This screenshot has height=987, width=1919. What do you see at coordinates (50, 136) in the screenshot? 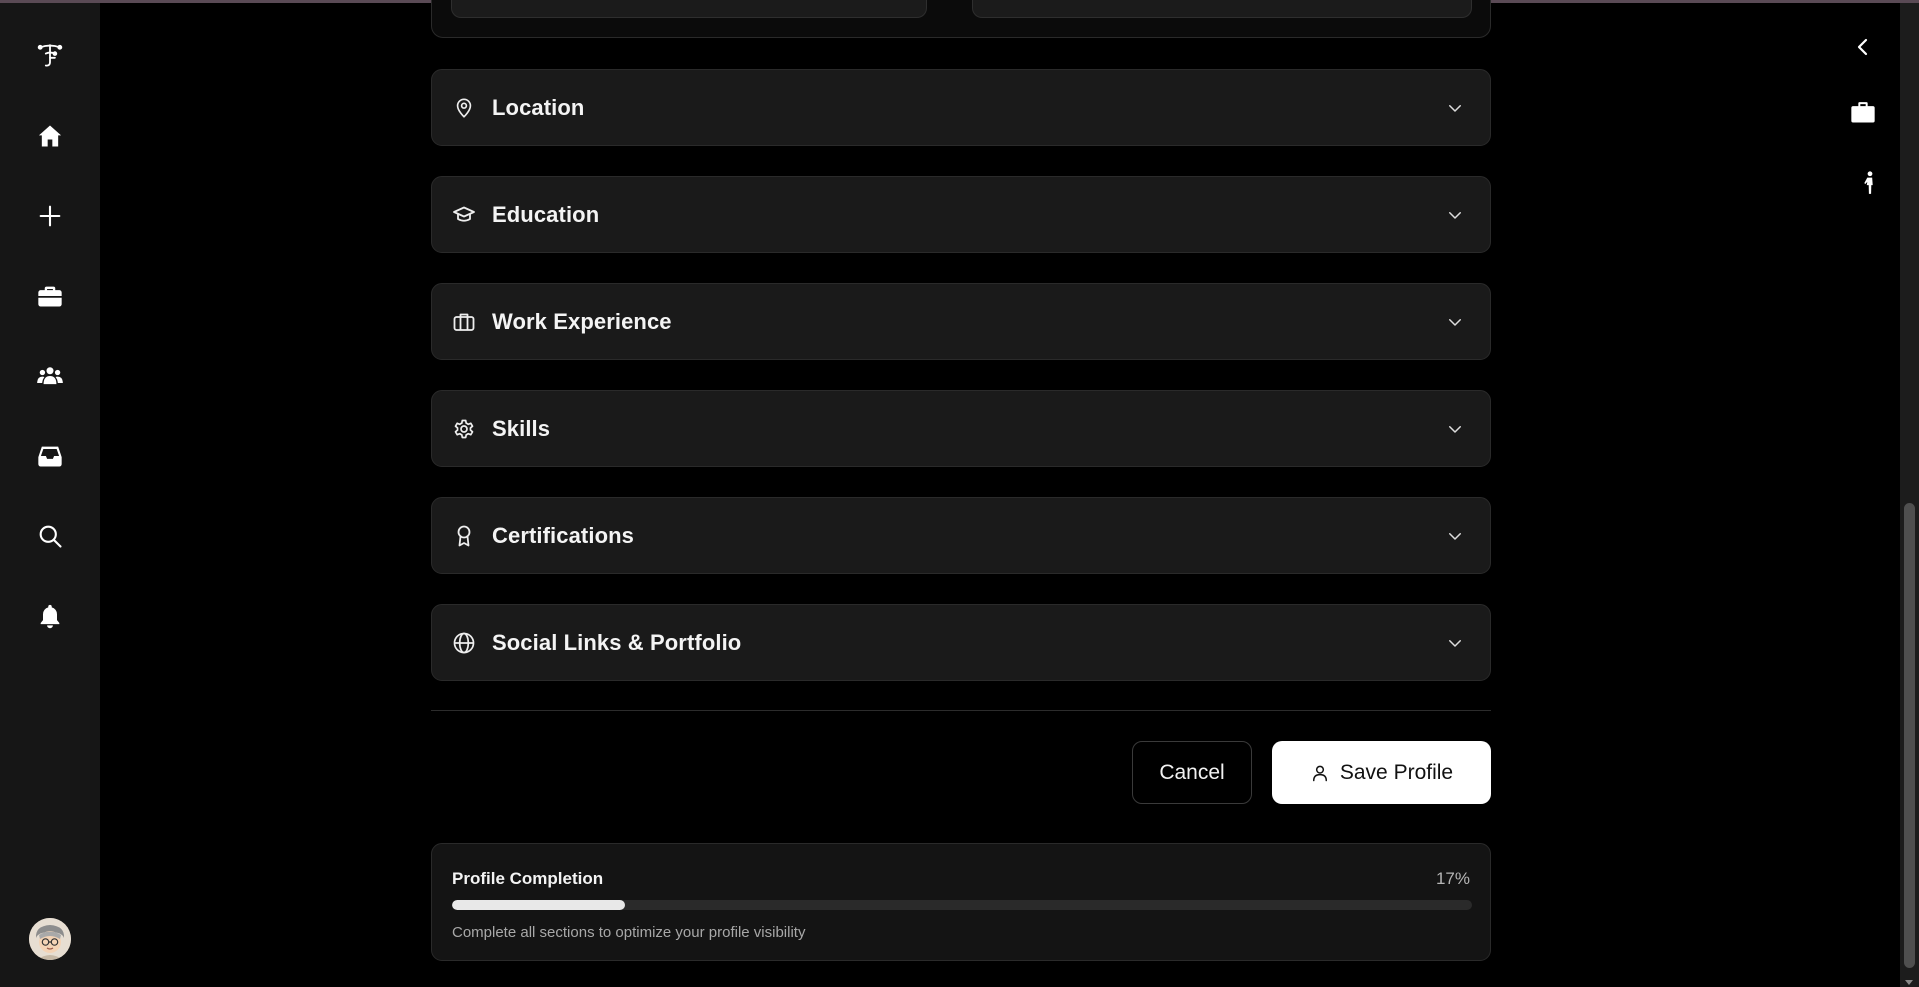
I see `home-icon` at bounding box center [50, 136].